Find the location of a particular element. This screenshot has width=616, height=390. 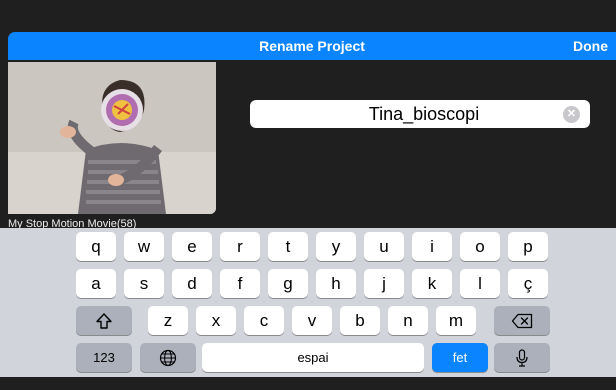

delete-key is located at coordinates (522, 320).